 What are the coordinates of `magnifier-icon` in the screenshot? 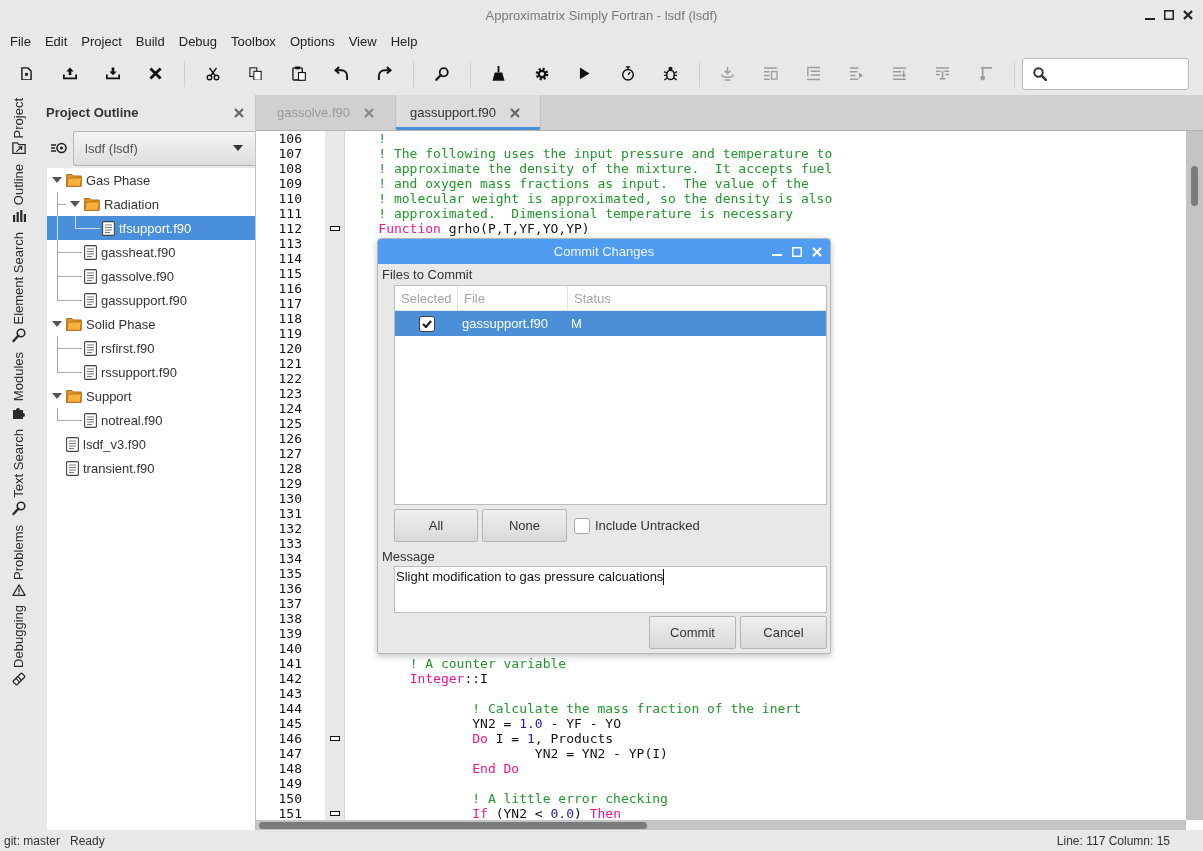 It's located at (19, 336).